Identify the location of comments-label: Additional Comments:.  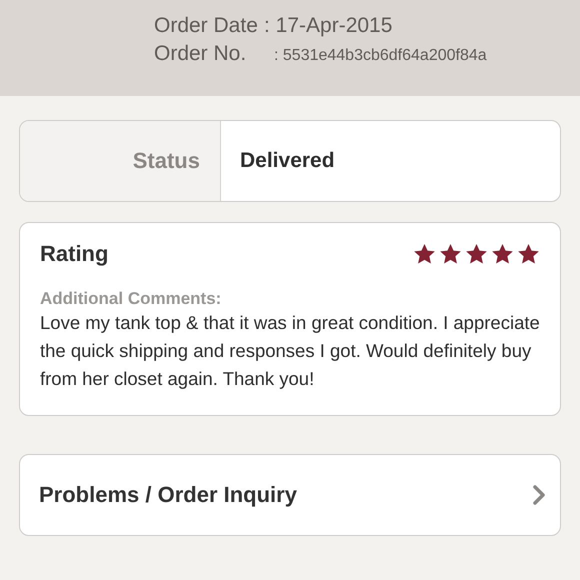
(131, 299).